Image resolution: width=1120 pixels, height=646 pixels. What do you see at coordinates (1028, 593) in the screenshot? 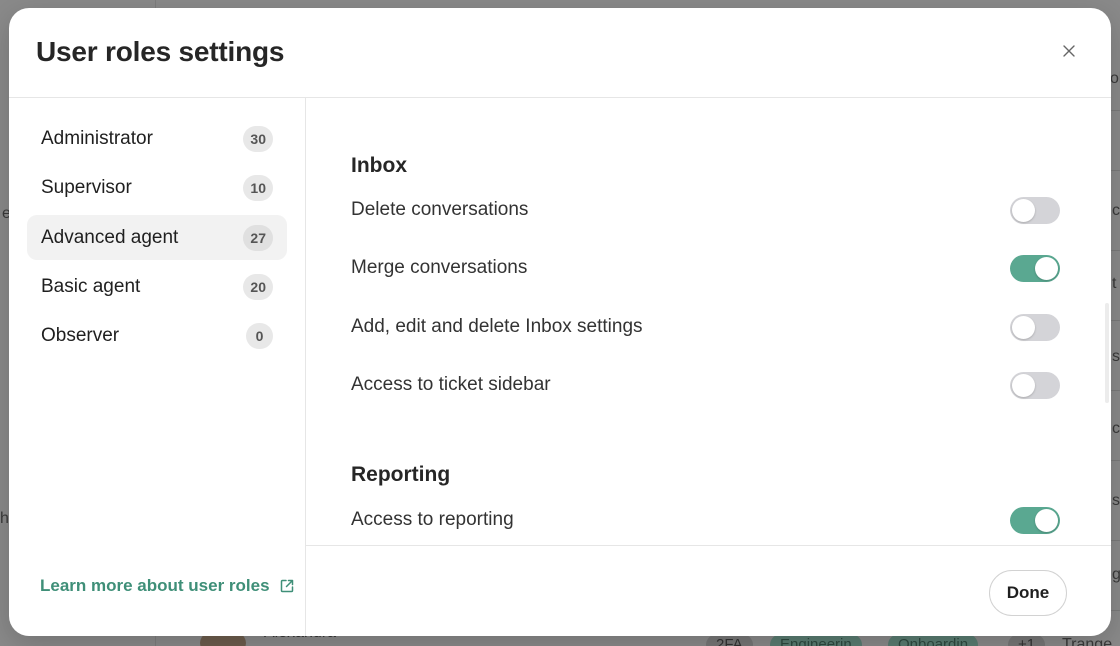
I see `done-button: Done` at bounding box center [1028, 593].